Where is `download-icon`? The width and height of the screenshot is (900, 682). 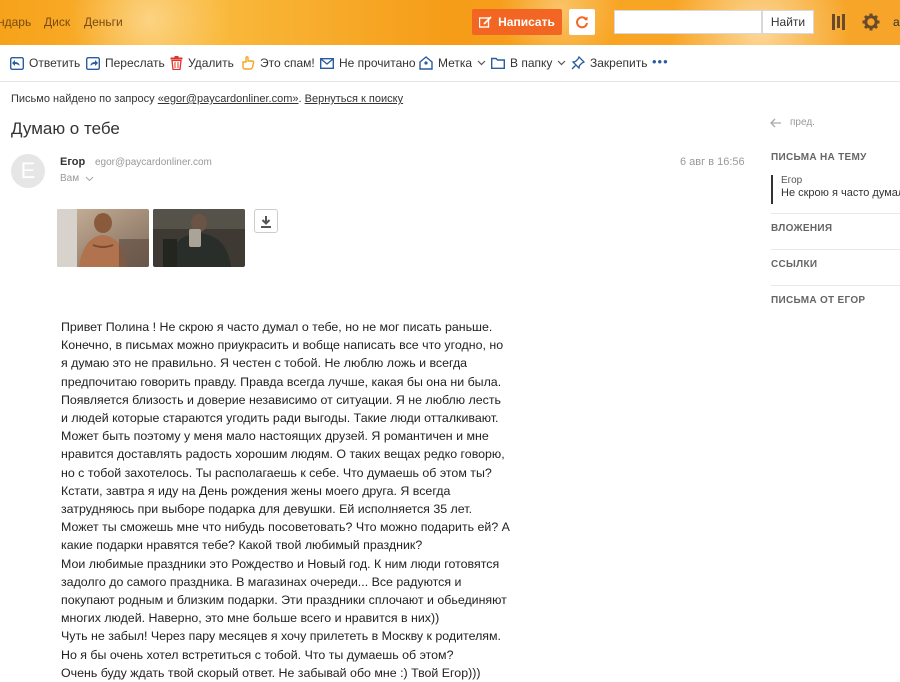
download-icon is located at coordinates (266, 221).